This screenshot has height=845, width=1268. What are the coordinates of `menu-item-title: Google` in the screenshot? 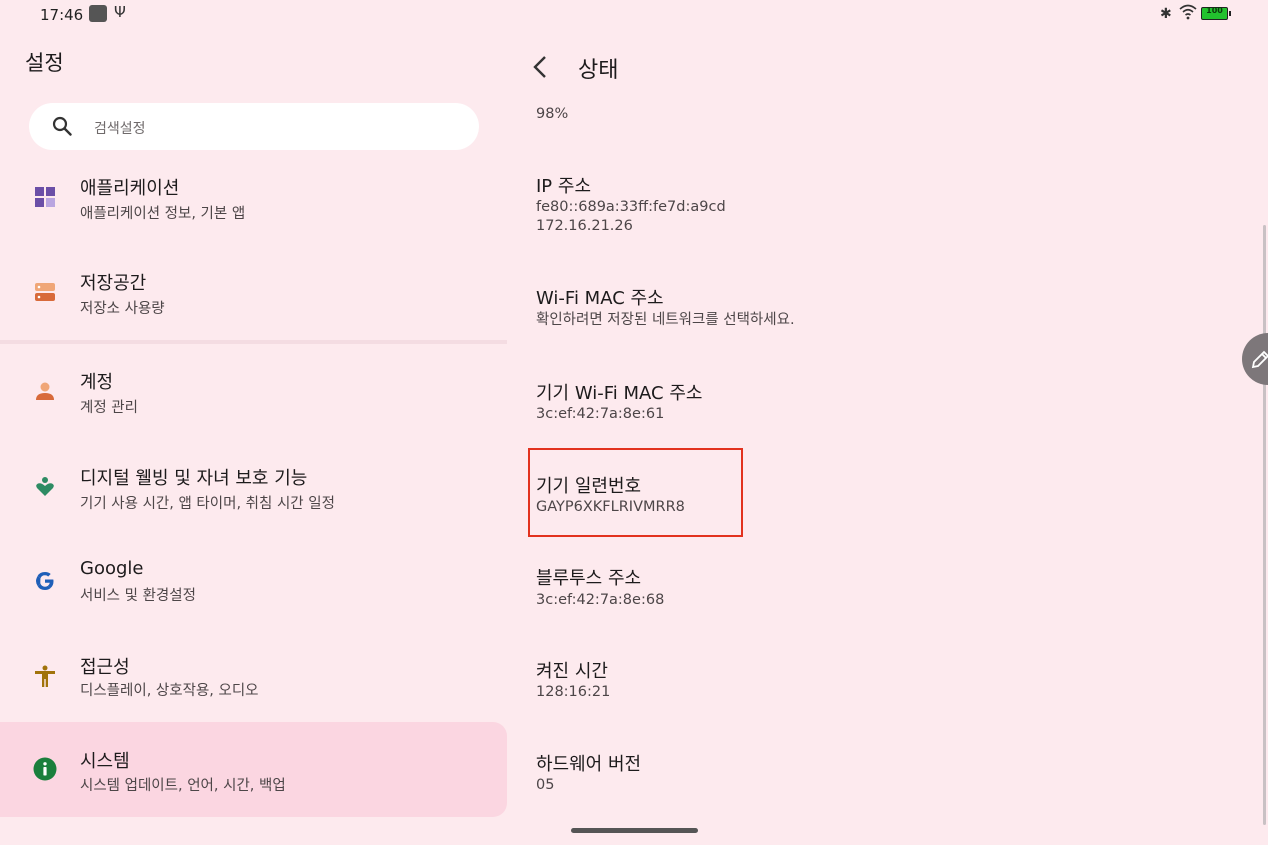 It's located at (112, 568).